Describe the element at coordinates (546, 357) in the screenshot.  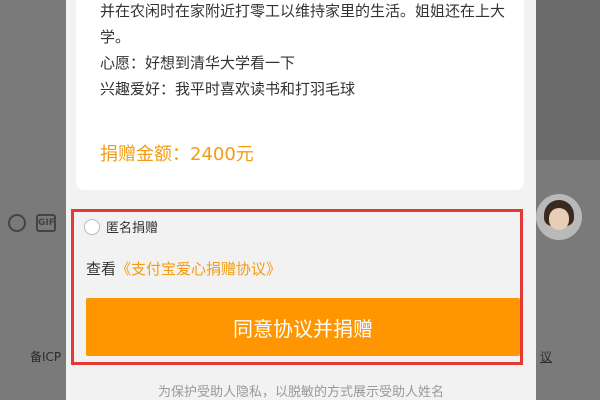
I see `background-footer-right: 议` at that location.